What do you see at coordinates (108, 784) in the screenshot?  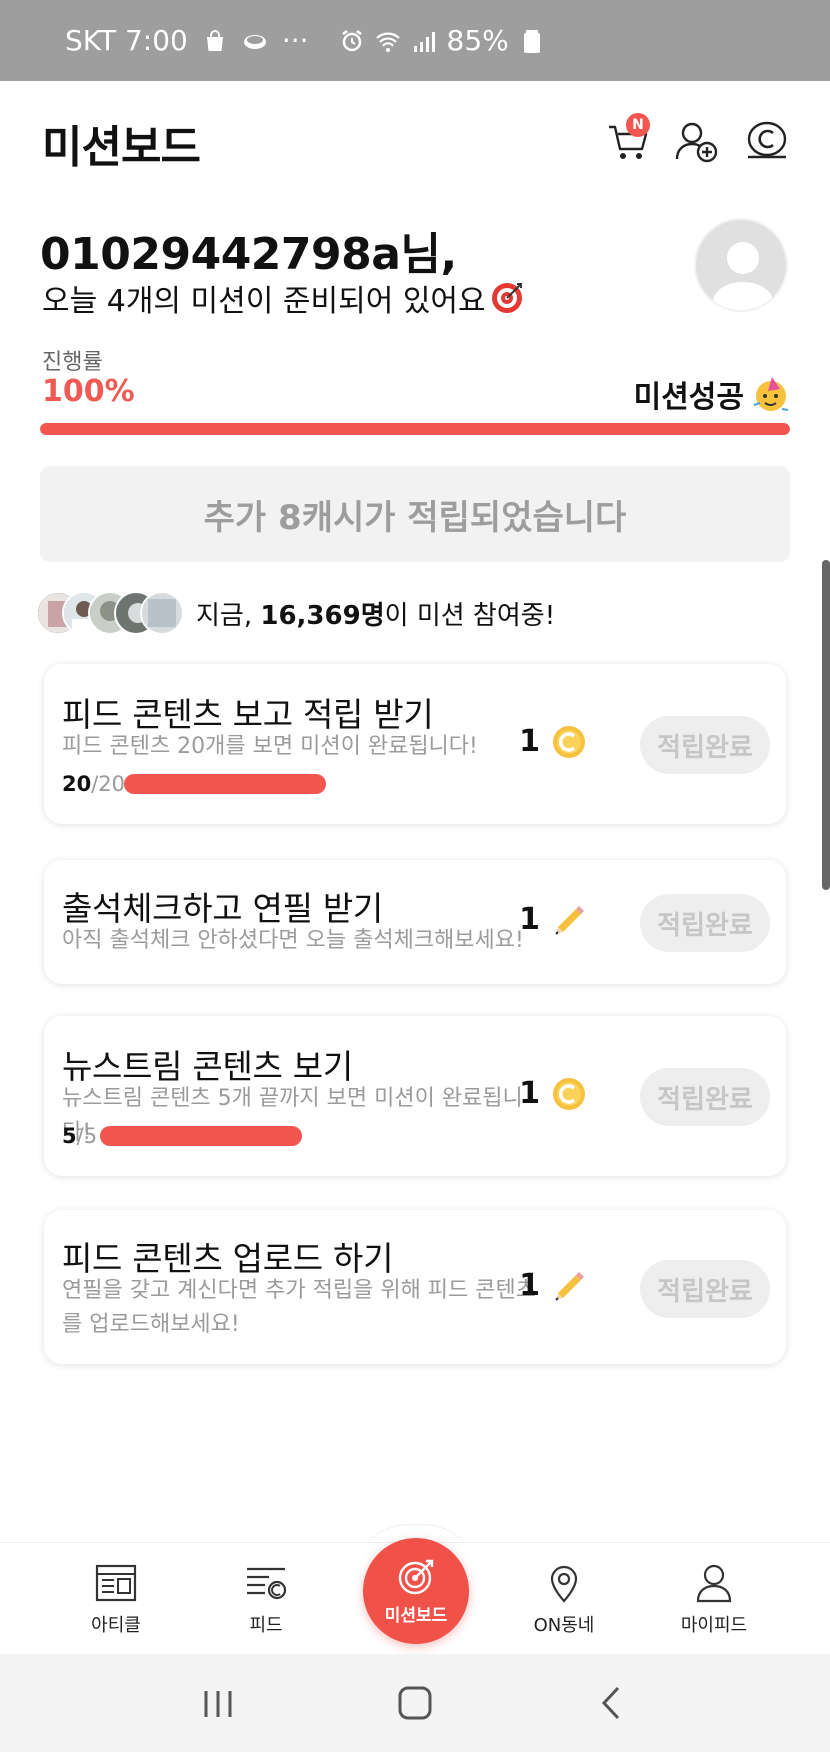 I see `mission-count-total: /20` at bounding box center [108, 784].